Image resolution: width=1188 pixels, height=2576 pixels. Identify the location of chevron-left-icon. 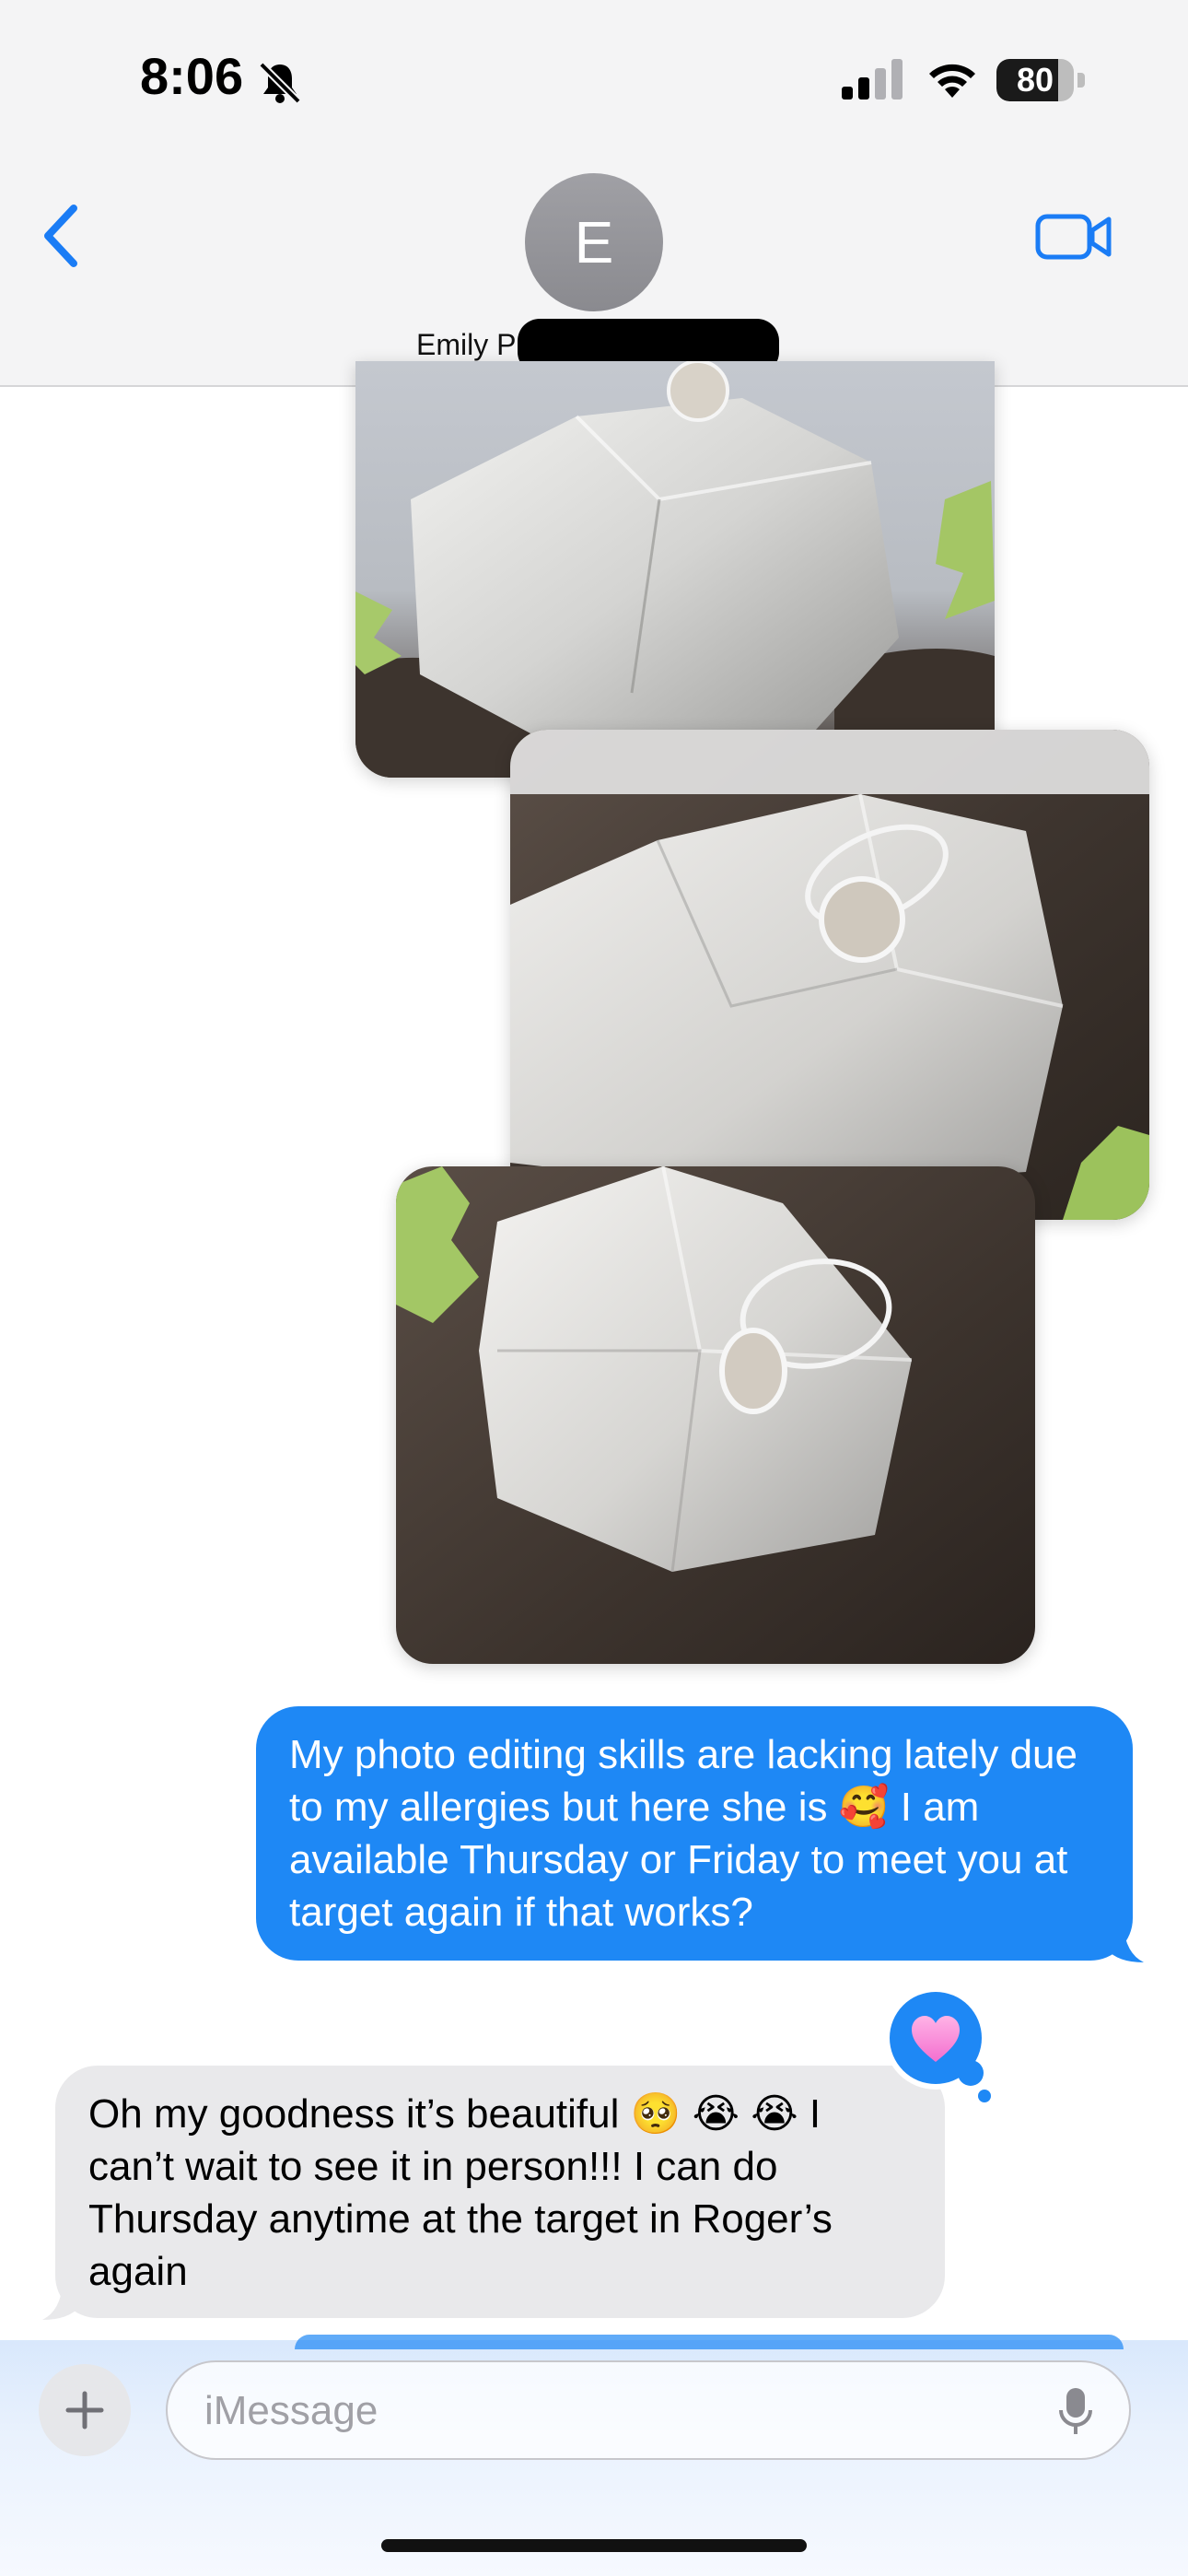
(61, 236).